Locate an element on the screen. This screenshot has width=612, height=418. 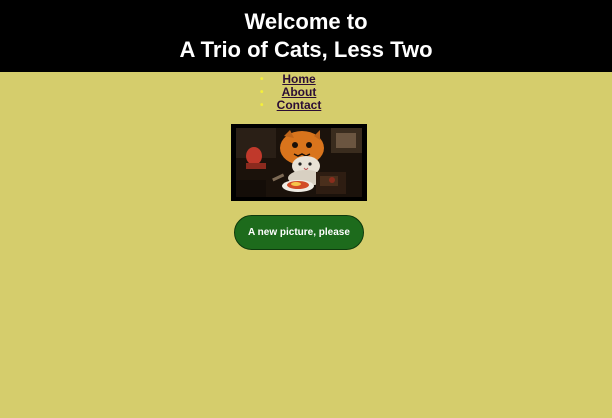
nav-link-about: About is located at coordinates (299, 92).